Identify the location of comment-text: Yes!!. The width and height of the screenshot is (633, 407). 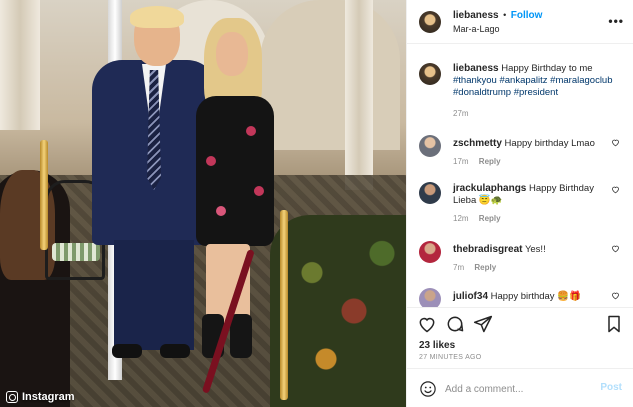
(535, 249).